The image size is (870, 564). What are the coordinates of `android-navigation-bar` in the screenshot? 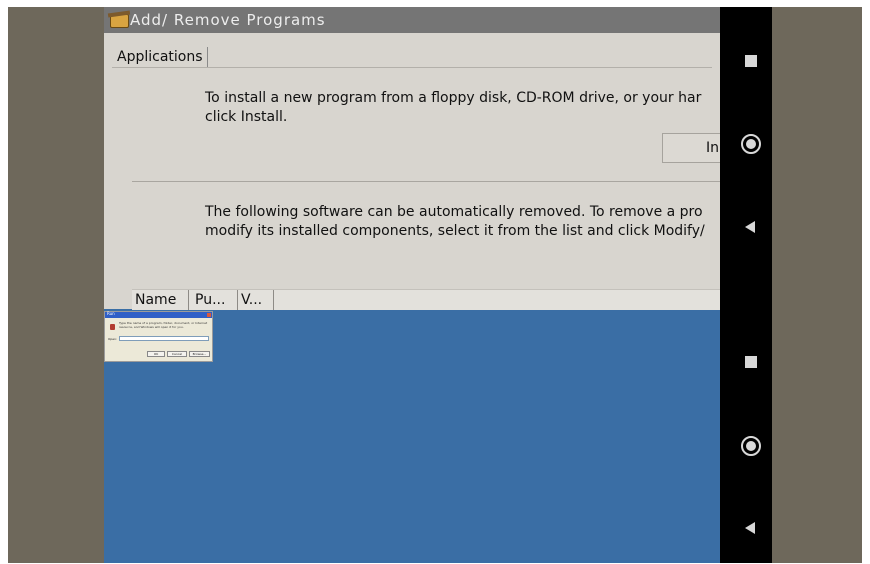 It's located at (746, 285).